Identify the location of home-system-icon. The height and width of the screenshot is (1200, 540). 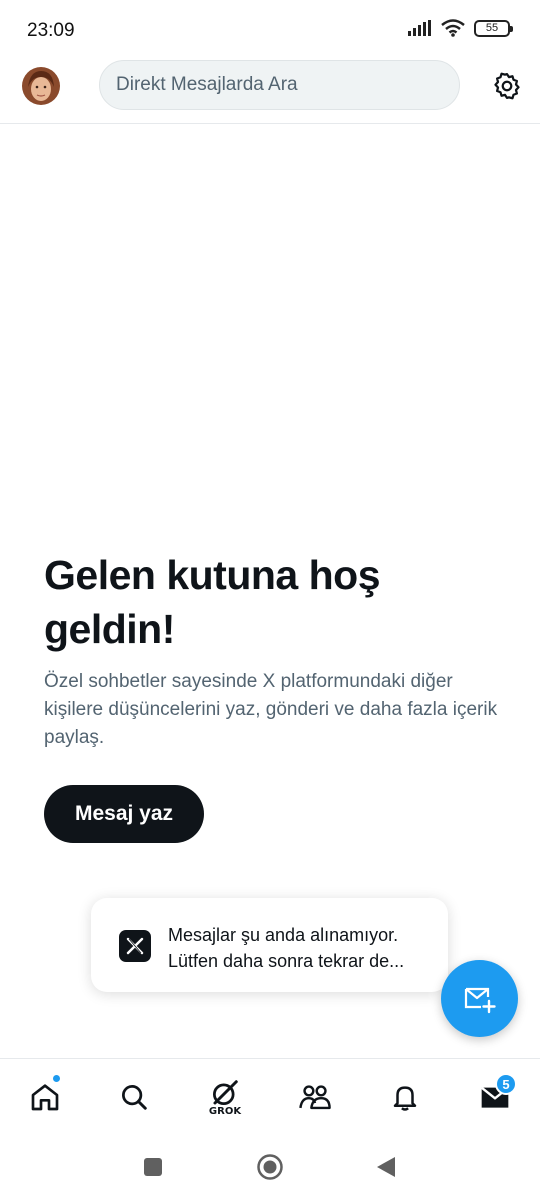
(270, 1167).